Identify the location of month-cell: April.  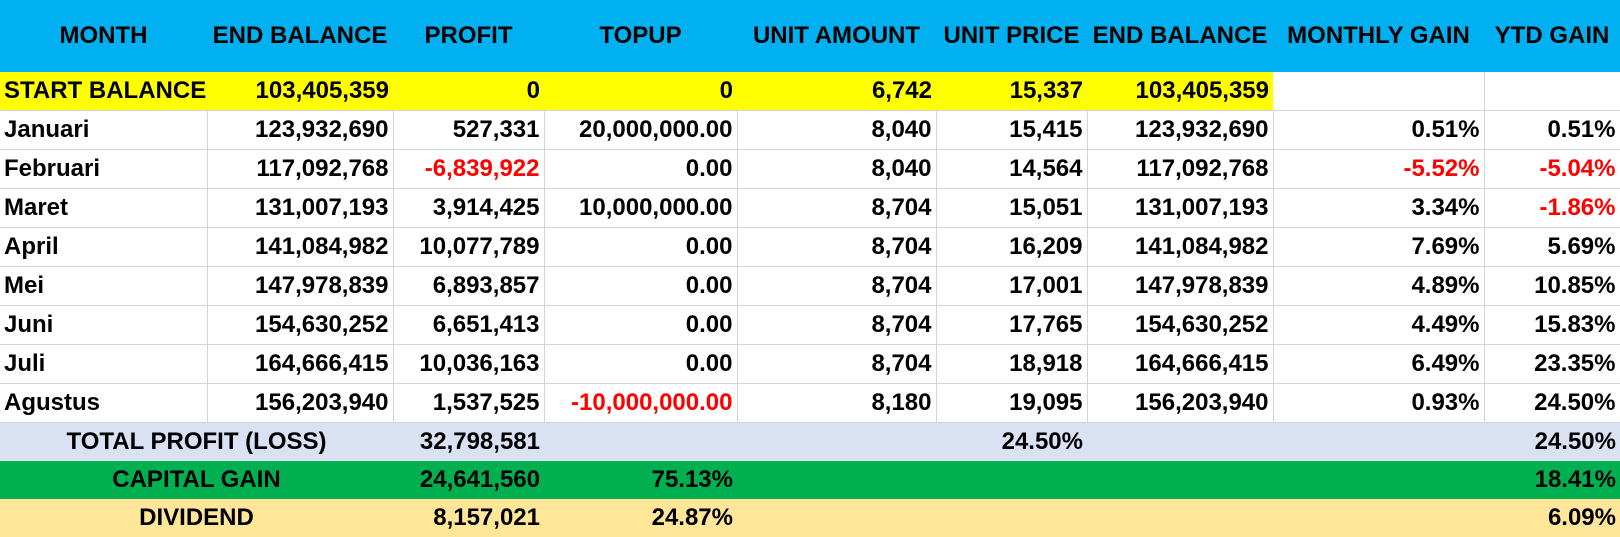
(104, 247).